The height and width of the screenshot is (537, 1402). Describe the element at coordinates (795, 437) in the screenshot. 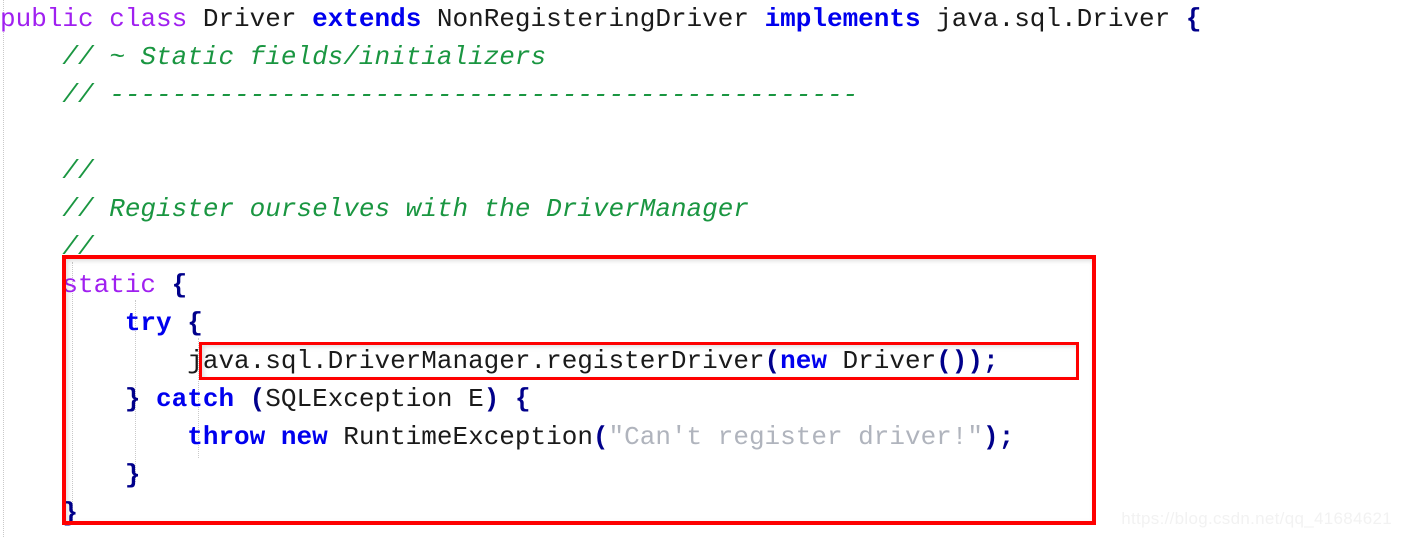

I see `code-token: "Can't register driver!"` at that location.